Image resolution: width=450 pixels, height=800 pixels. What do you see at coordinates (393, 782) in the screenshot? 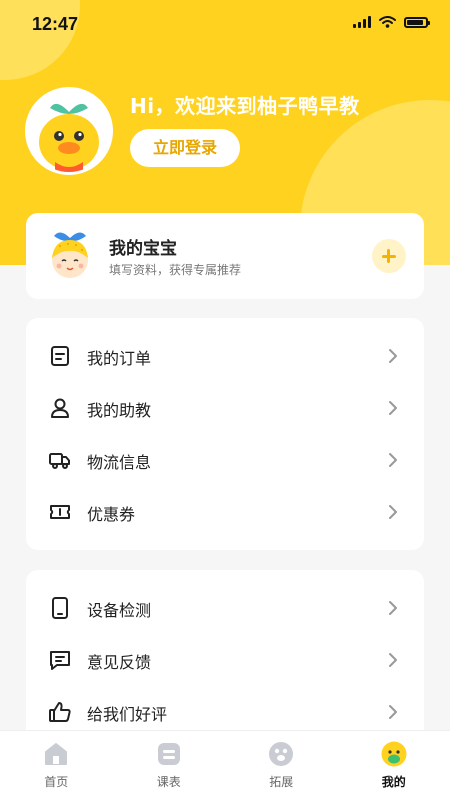
I see `tab-label: 我的` at bounding box center [393, 782].